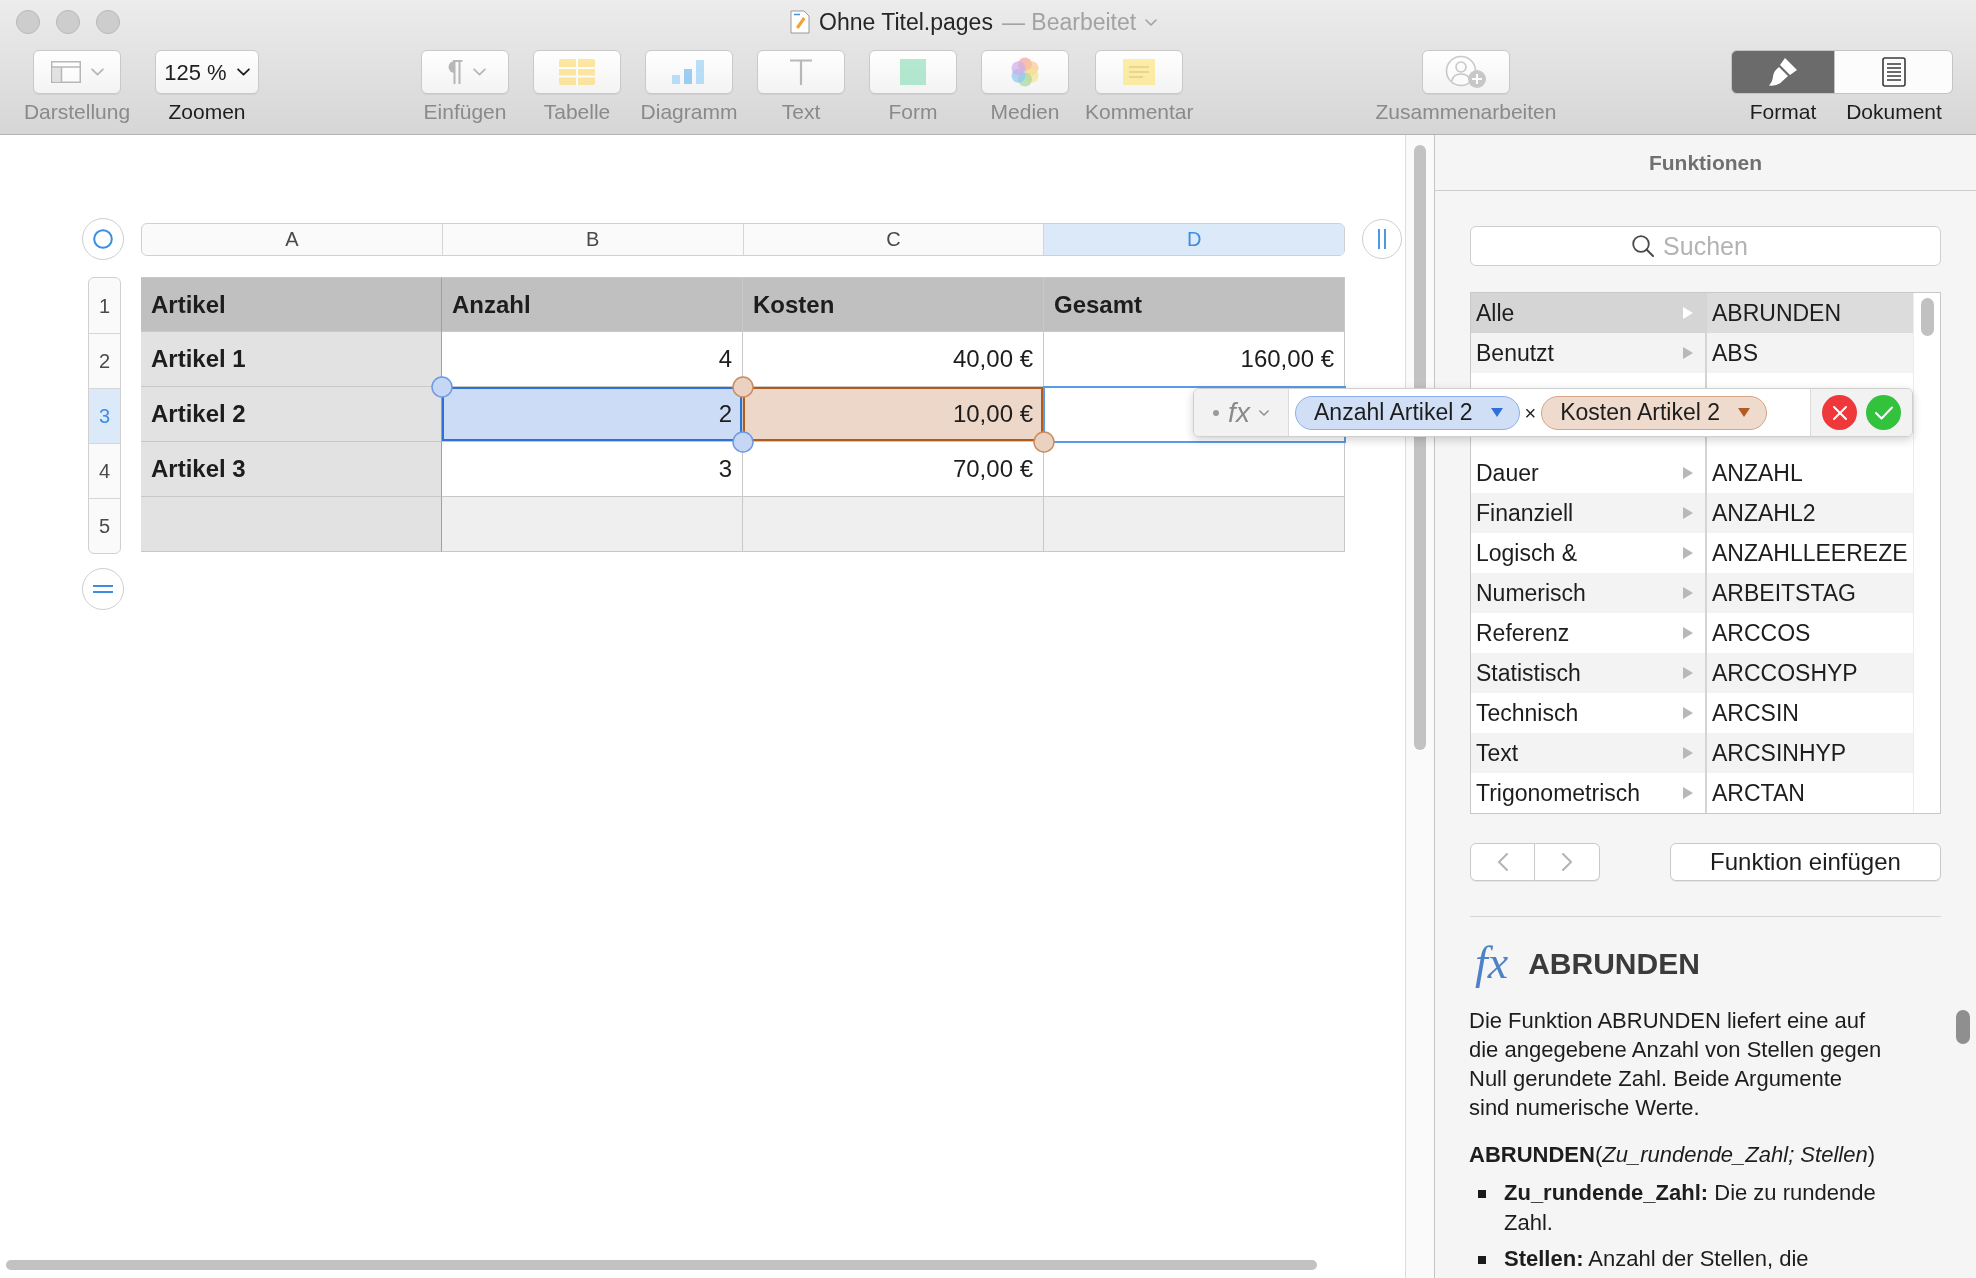  Describe the element at coordinates (1588, 353) in the screenshot. I see `category-item: Benutzt` at that location.